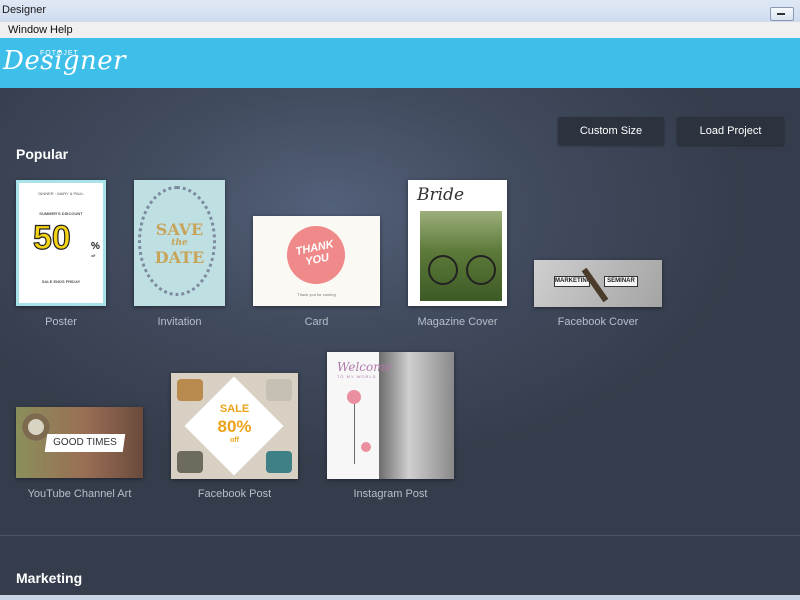  I want to click on label-instagram-post: Instagram Post, so click(390, 494).